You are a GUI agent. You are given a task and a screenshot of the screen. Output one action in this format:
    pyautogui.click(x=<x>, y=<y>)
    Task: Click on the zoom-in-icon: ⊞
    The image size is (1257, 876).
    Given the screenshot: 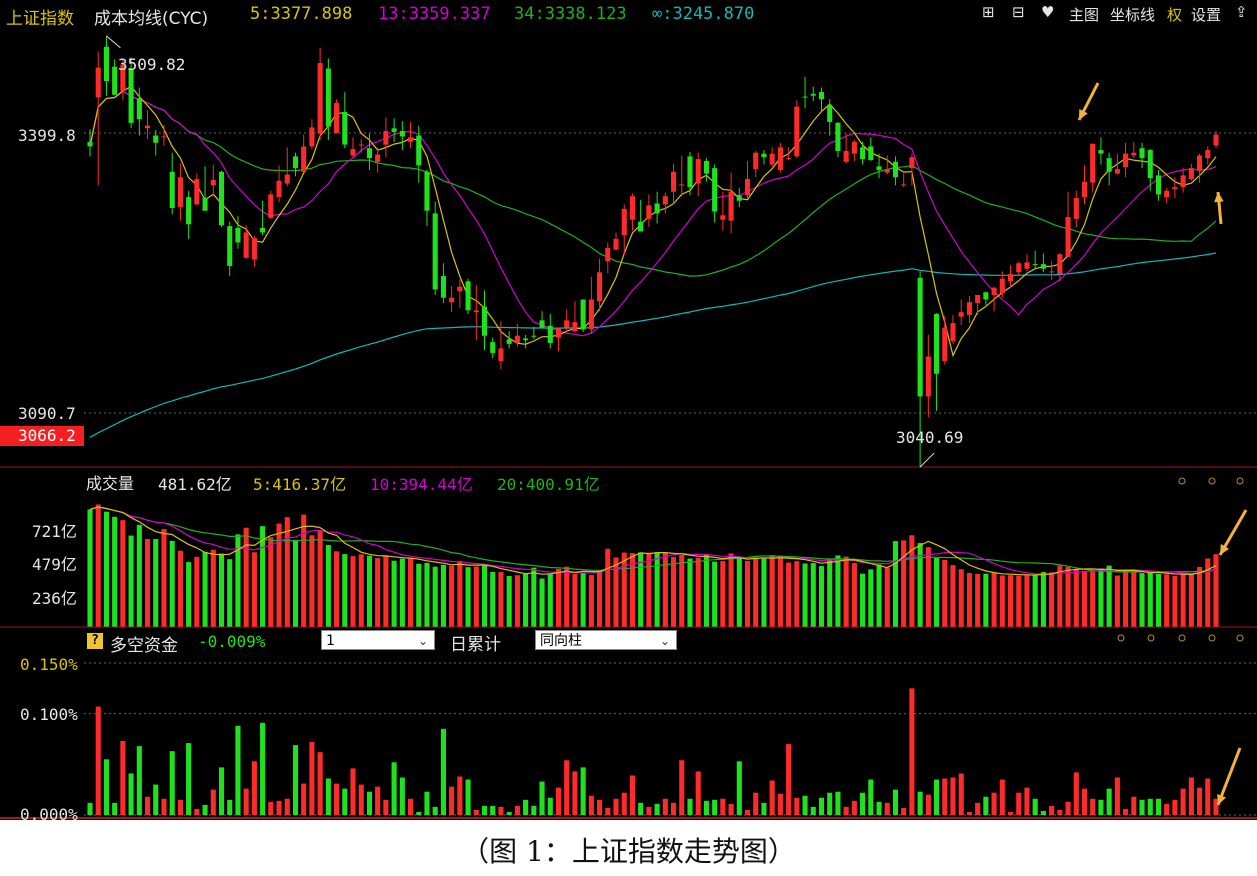 What is the action you would take?
    pyautogui.click(x=988, y=12)
    